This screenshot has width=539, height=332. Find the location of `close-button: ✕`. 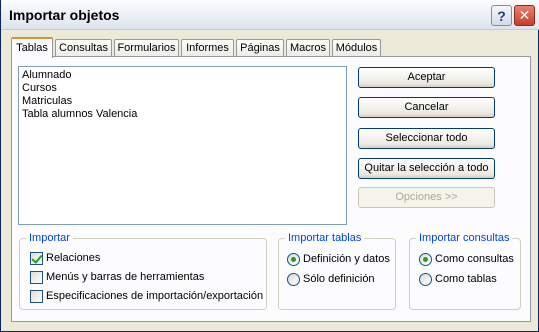

close-button: ✕ is located at coordinates (524, 15).